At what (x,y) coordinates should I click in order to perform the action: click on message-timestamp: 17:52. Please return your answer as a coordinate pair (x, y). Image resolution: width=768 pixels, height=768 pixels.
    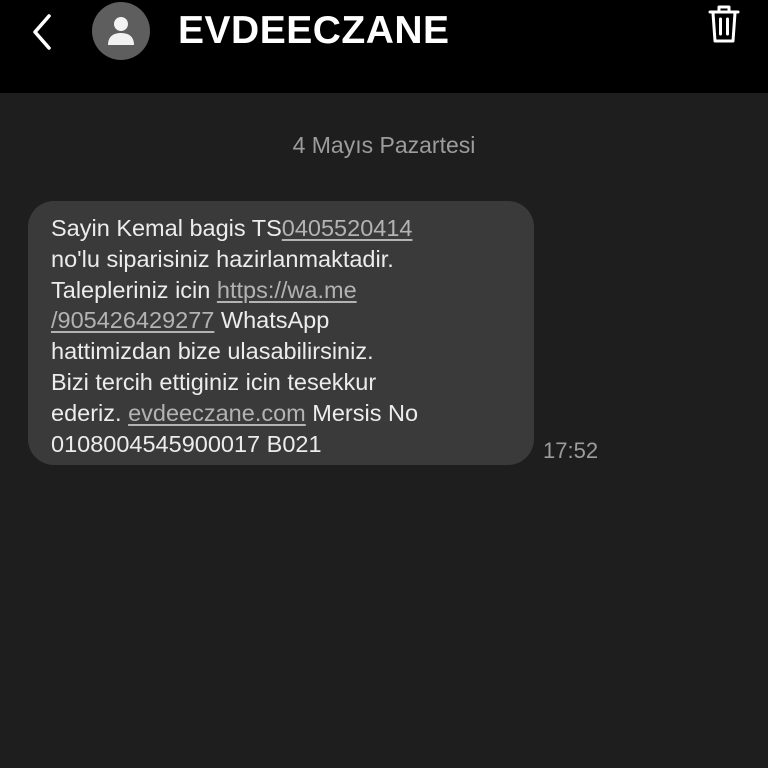
    Looking at the image, I should click on (571, 450).